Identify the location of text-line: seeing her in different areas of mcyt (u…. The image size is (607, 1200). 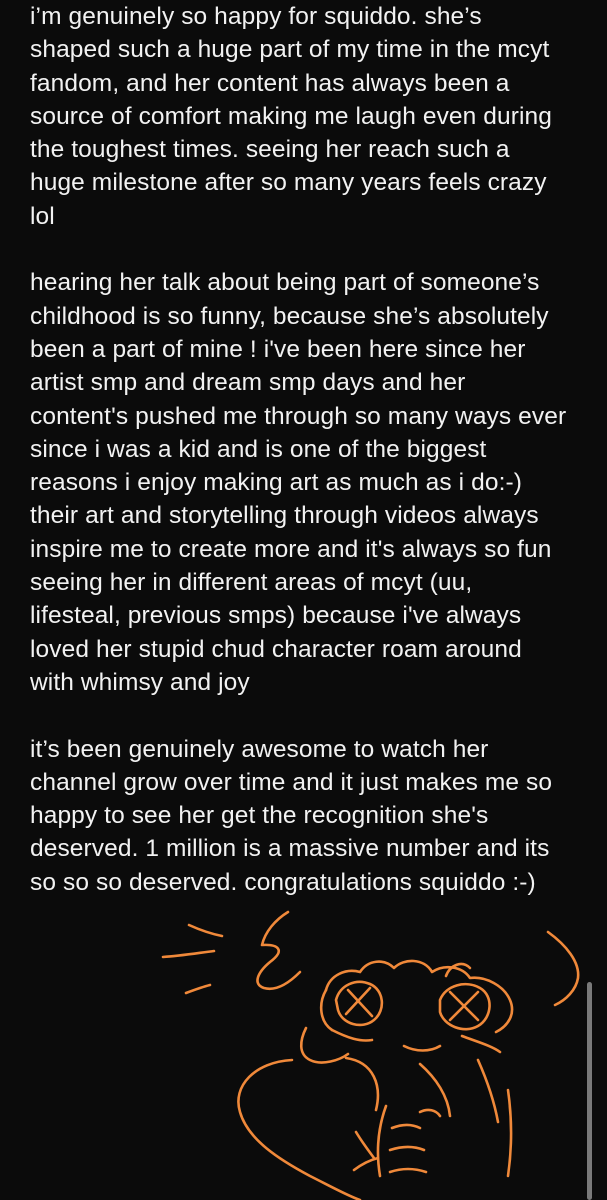
(251, 583).